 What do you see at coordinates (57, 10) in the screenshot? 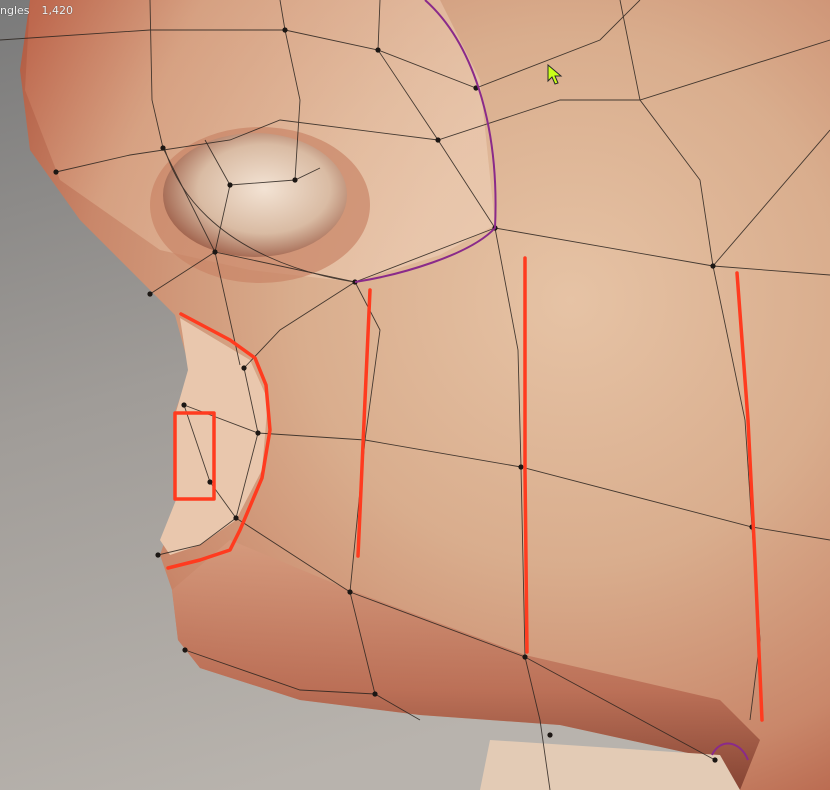
I see `triangle-count-value: 1,420` at bounding box center [57, 10].